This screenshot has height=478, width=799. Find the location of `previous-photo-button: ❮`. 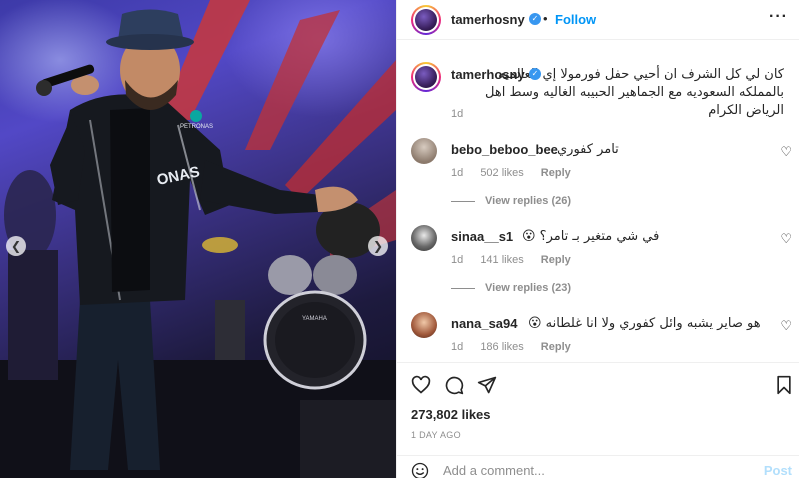

previous-photo-button: ❮ is located at coordinates (16, 246).